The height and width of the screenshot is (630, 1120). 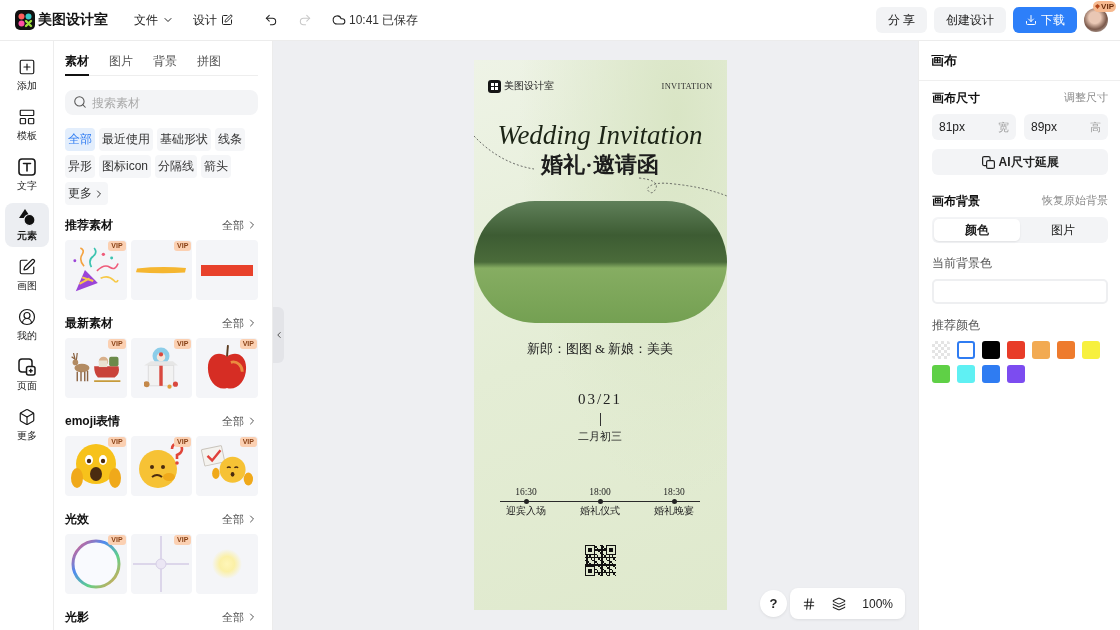 I want to click on event-time: 18:30, so click(x=674, y=492).